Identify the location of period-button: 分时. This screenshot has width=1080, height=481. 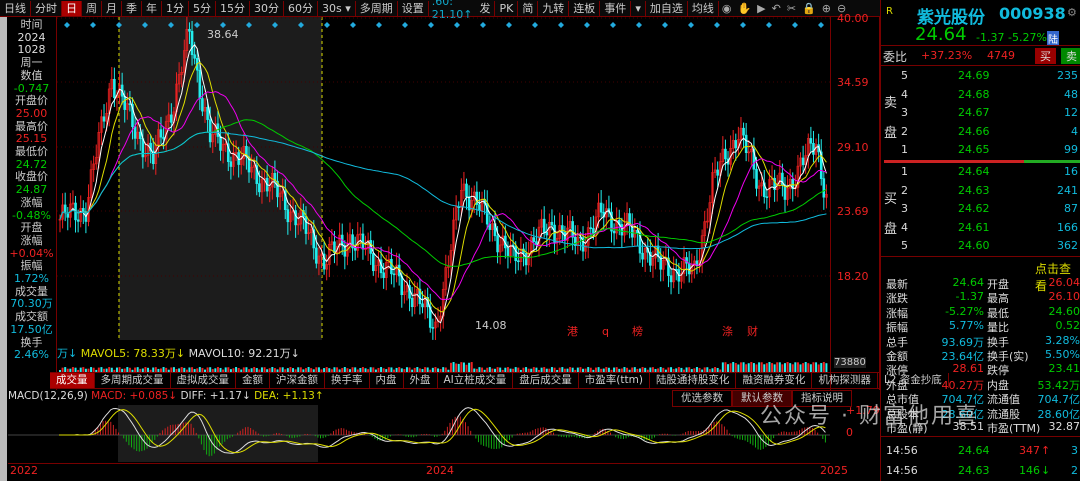
(46, 8).